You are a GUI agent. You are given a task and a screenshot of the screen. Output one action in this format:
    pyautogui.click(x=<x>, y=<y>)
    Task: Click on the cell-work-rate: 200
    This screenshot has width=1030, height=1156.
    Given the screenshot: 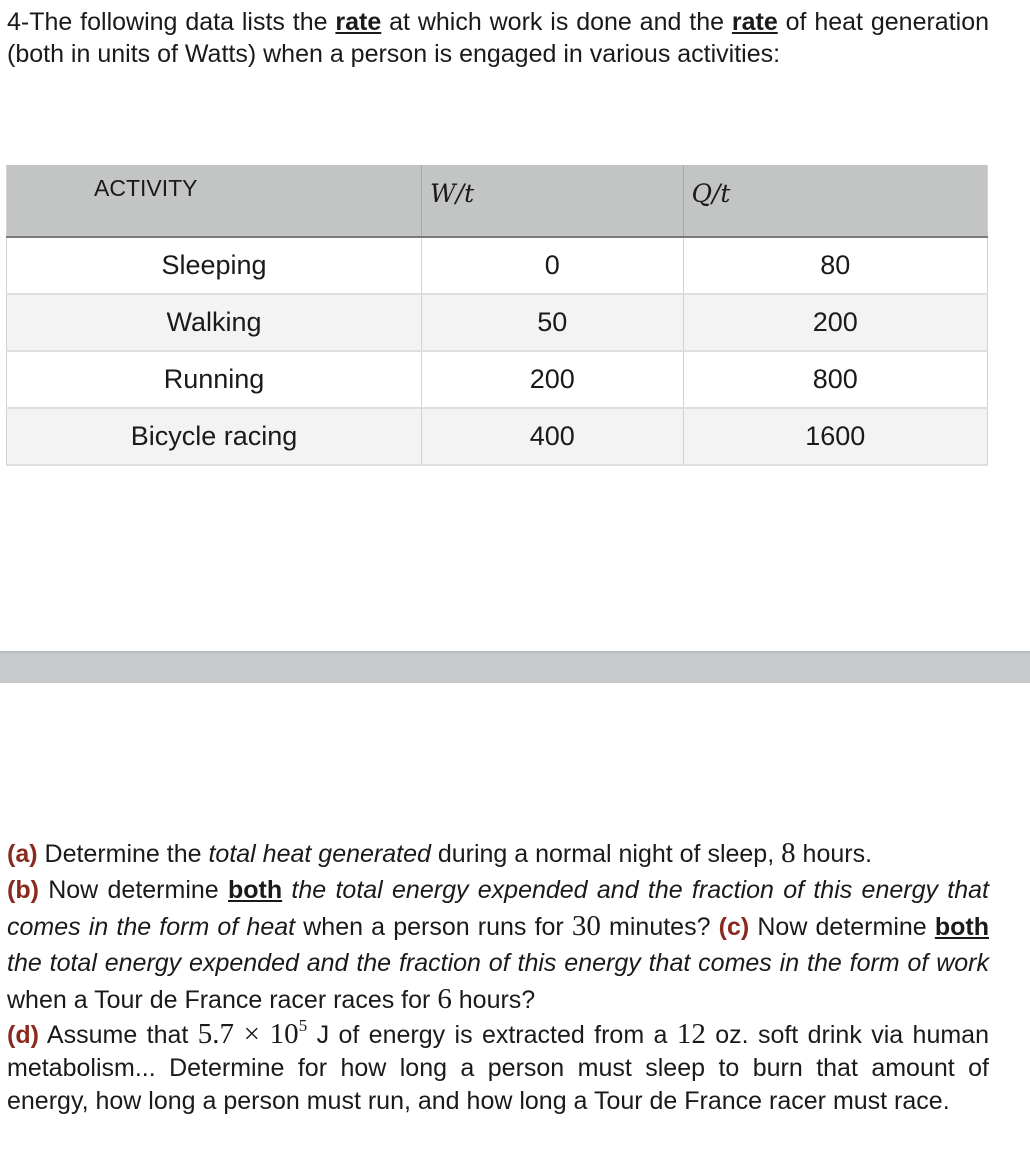 What is the action you would take?
    pyautogui.click(x=552, y=380)
    